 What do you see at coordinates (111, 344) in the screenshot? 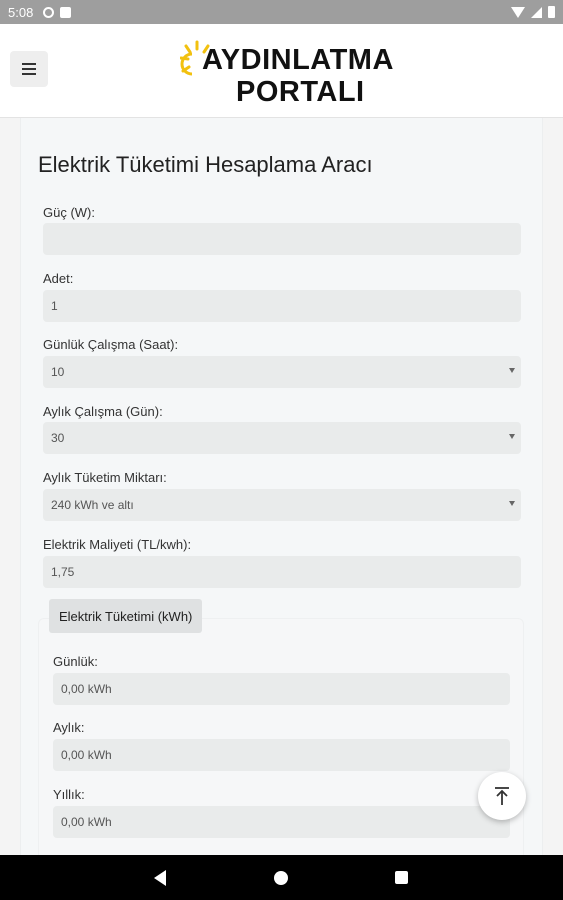
I see `daily-hours-label: Günlük Çalışma (Saat):` at bounding box center [111, 344].